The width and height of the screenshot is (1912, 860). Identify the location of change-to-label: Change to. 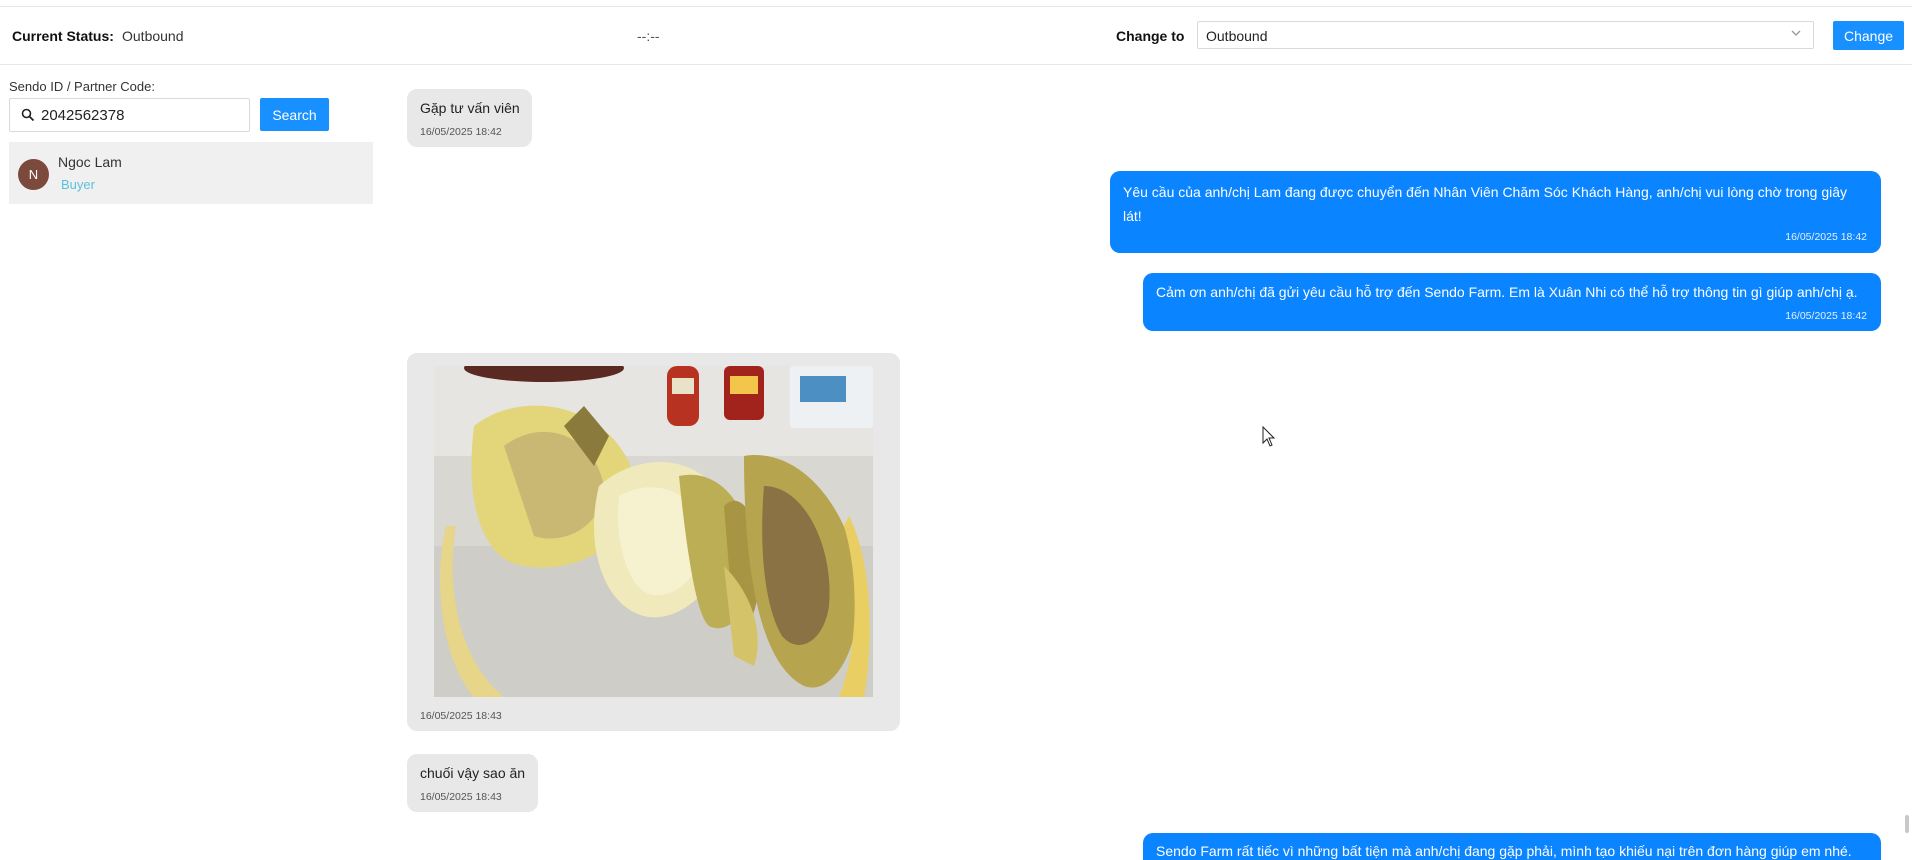
(1150, 36).